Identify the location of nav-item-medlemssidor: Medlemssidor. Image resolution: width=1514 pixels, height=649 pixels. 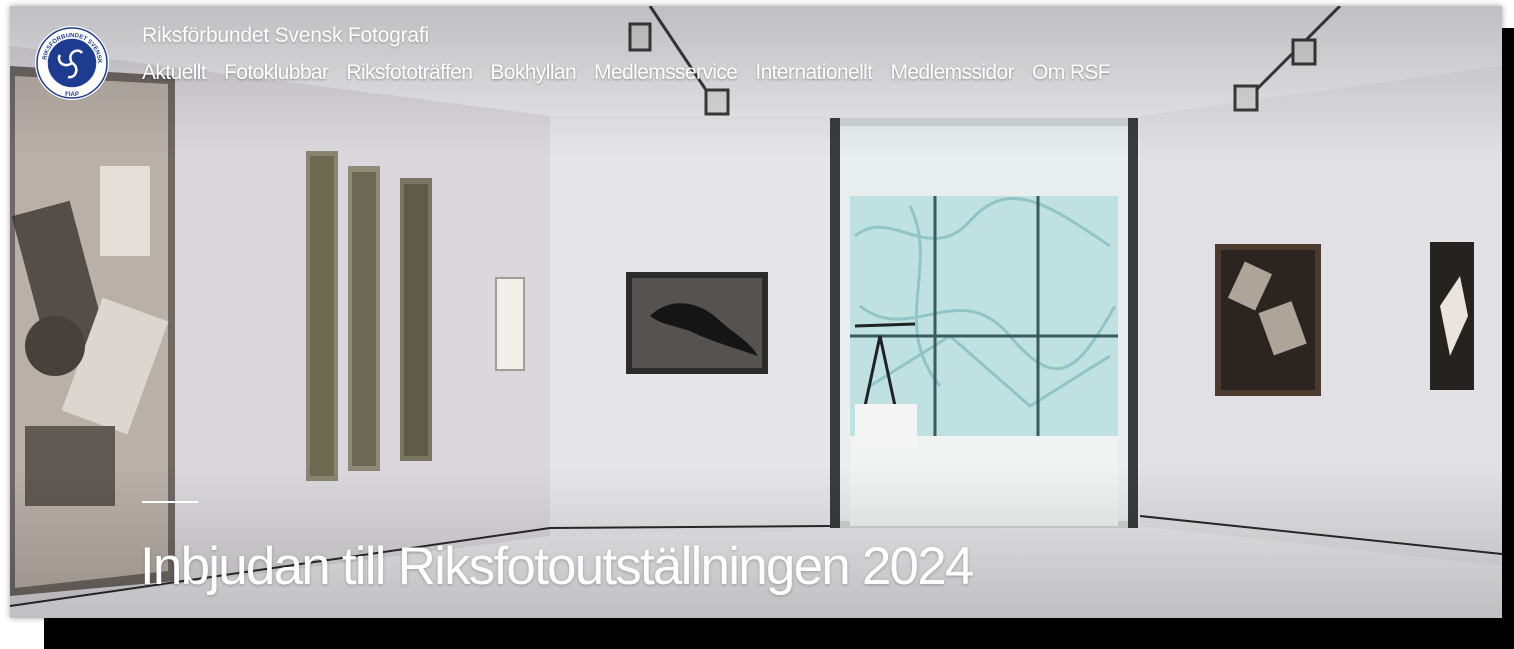
(952, 73).